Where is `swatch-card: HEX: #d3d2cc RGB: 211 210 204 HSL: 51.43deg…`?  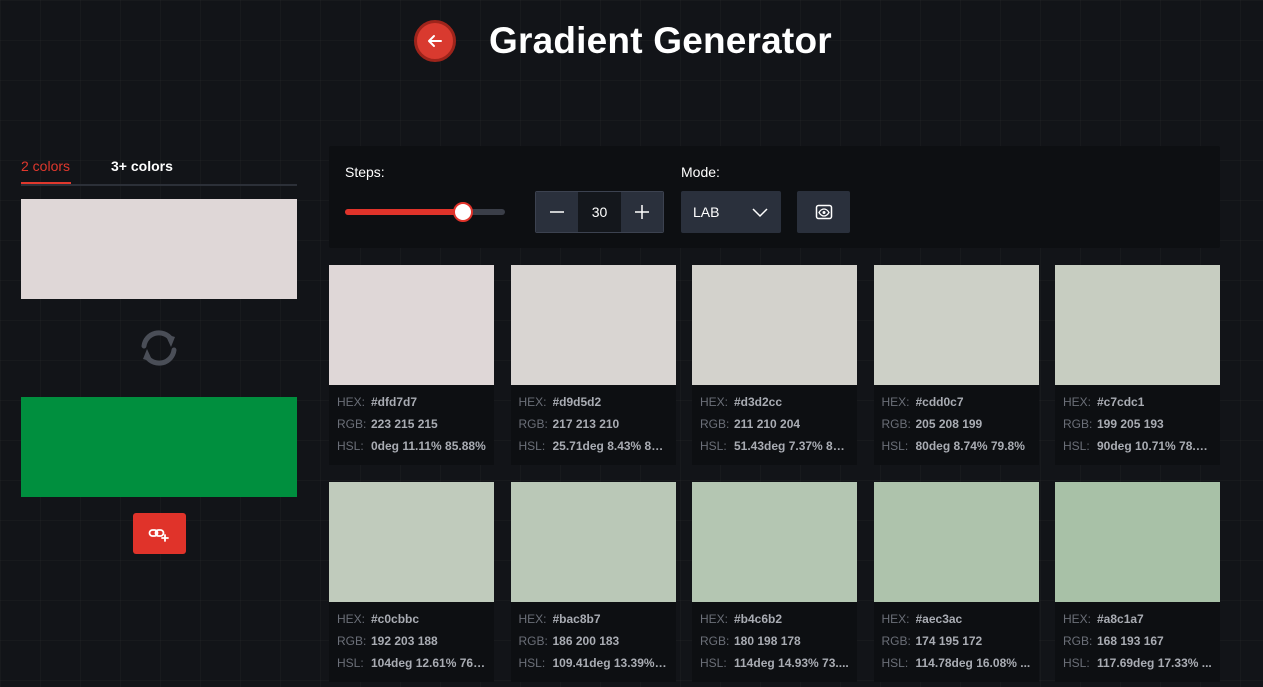 swatch-card: HEX: #d3d2cc RGB: 211 210 204 HSL: 51.43deg… is located at coordinates (774, 365).